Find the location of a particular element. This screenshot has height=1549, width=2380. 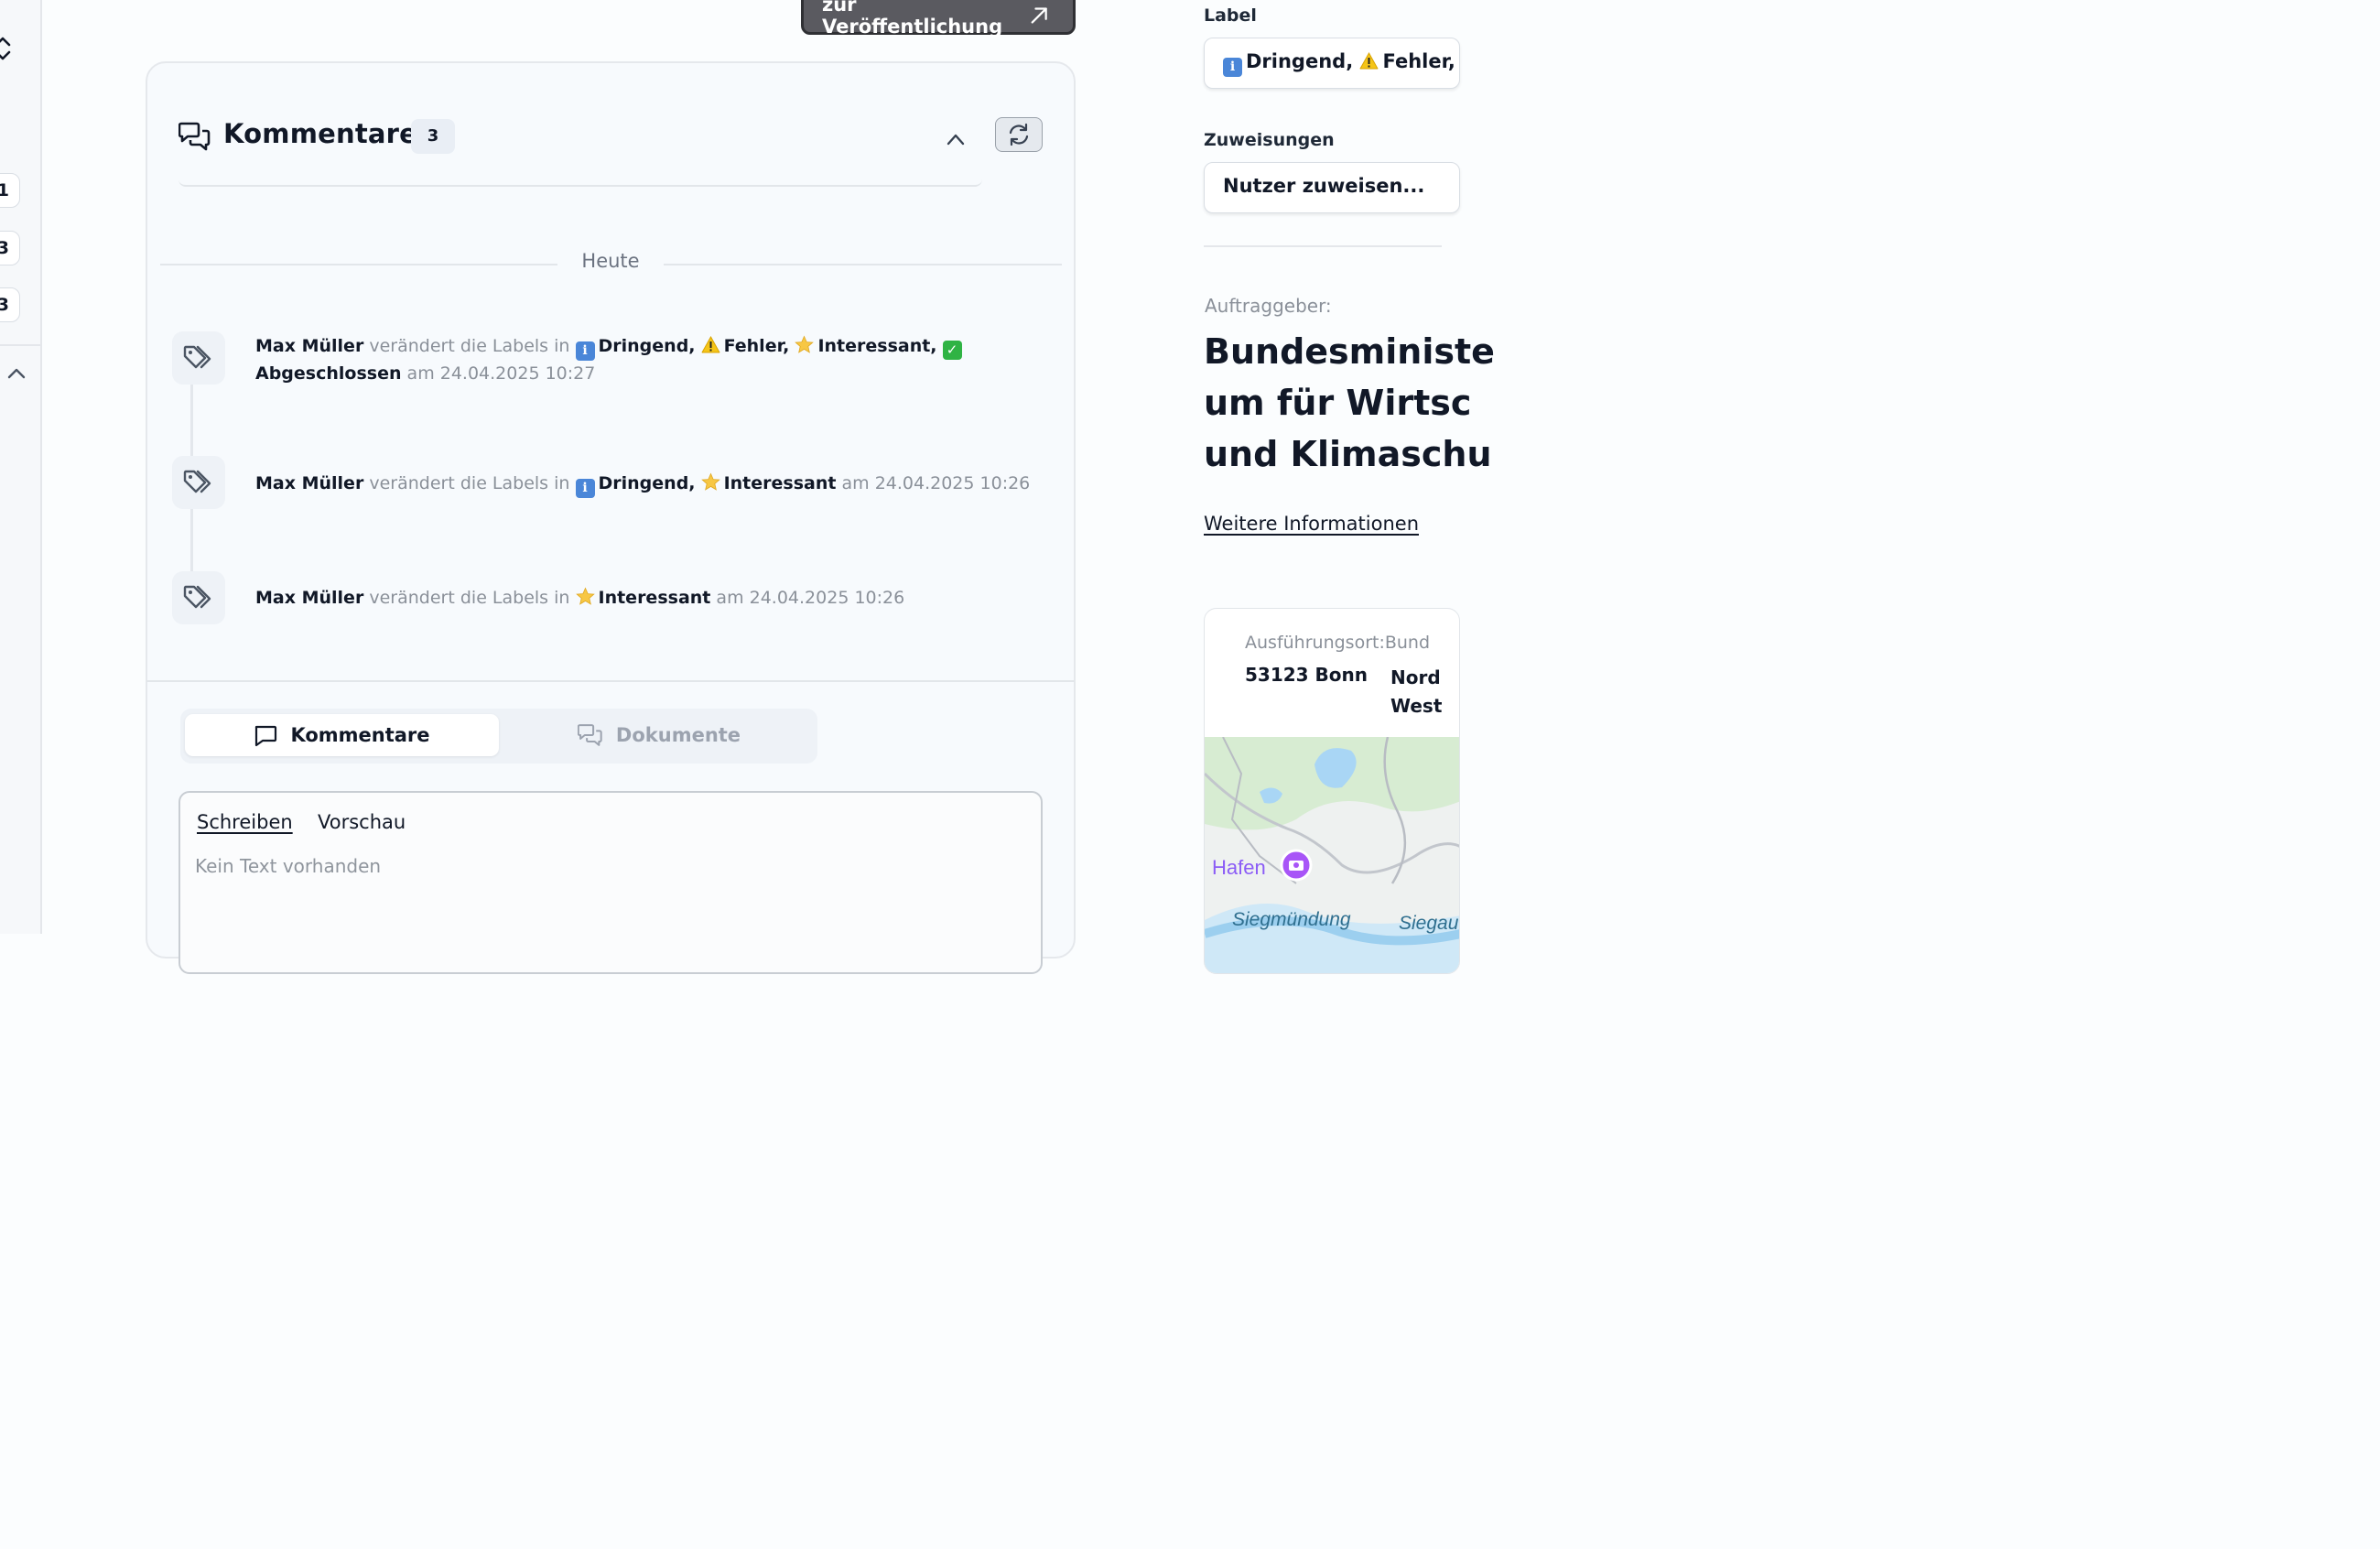

map-label-siegau: Siegau is located at coordinates (1429, 923).